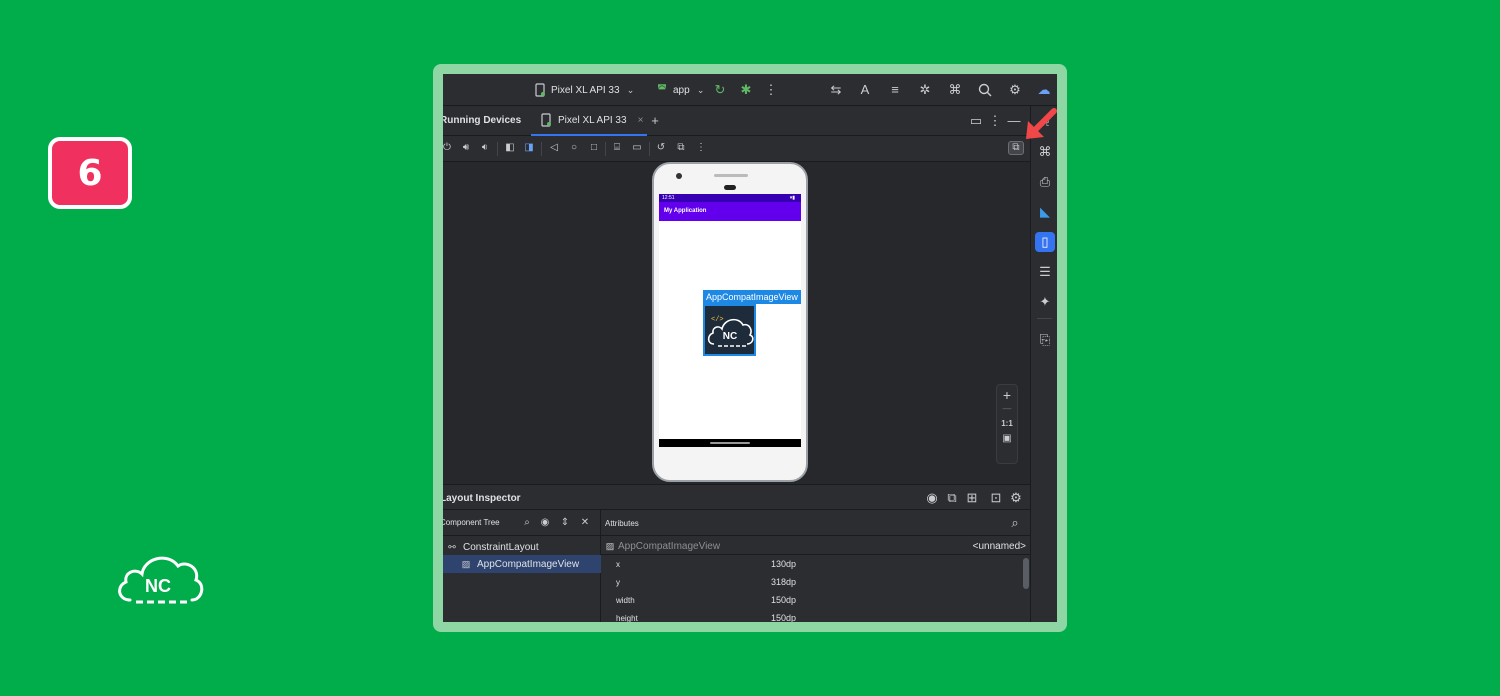 This screenshot has width=1500, height=696. I want to click on attribute-key: x, so click(618, 564).